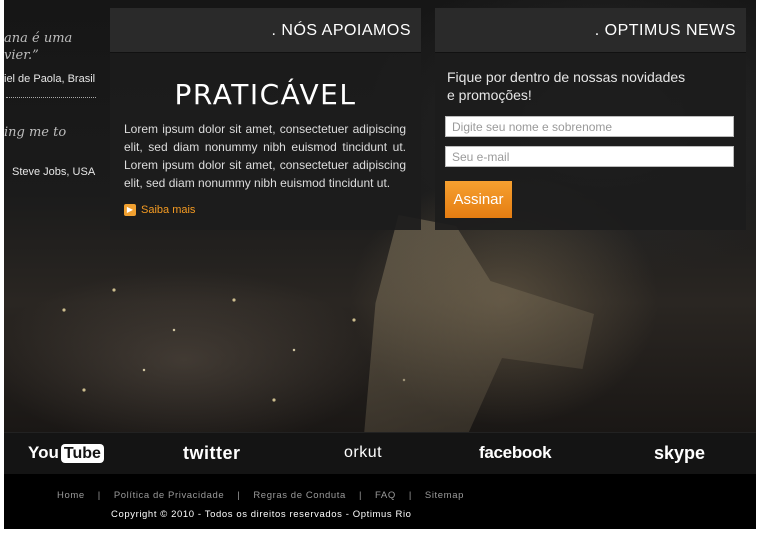 The width and height of the screenshot is (760, 533). I want to click on twitter-logo-icon: twitter, so click(212, 453).